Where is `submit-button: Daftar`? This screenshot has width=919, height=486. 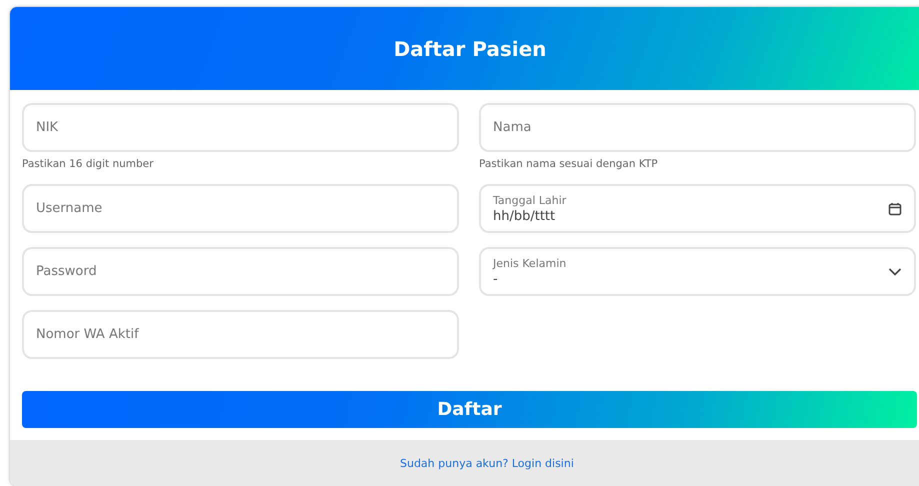 submit-button: Daftar is located at coordinates (469, 409).